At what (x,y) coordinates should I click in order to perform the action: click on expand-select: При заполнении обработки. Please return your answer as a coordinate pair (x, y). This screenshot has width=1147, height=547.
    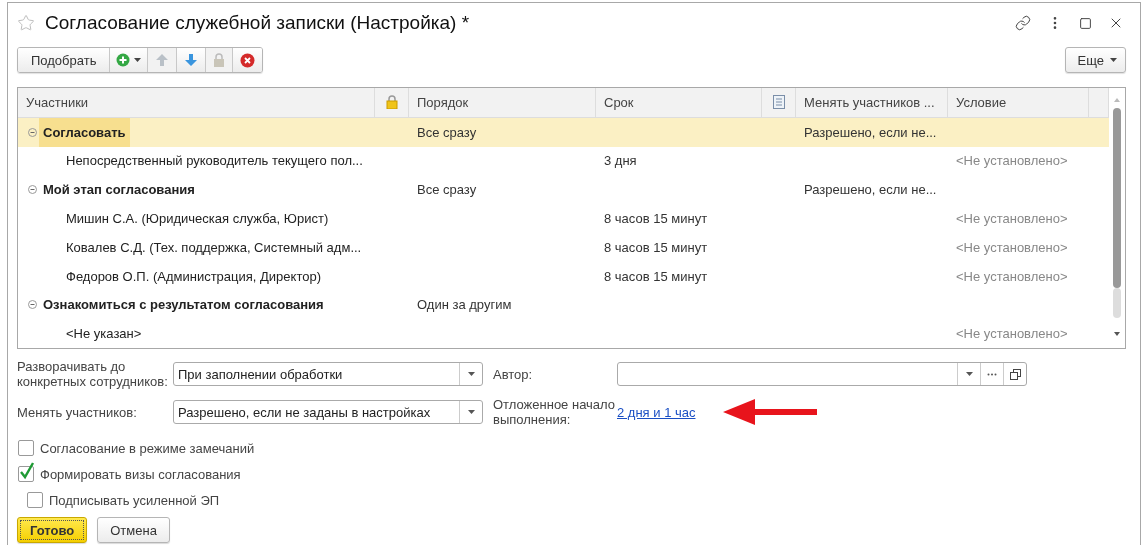
    Looking at the image, I should click on (328, 374).